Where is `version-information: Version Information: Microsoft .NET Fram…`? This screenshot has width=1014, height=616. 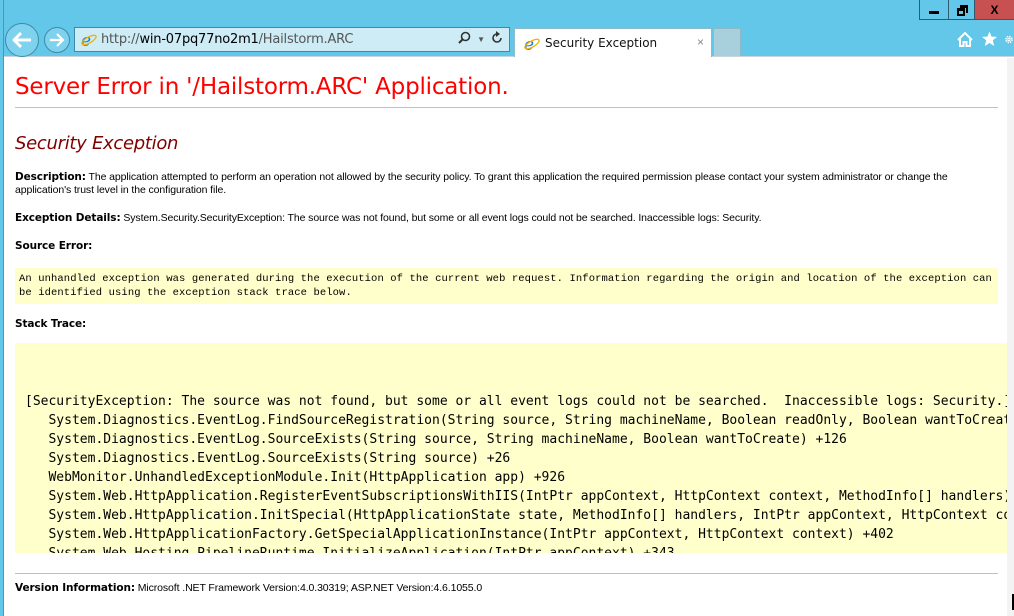 version-information: Version Information: Microsoft .NET Fram… is located at coordinates (507, 588).